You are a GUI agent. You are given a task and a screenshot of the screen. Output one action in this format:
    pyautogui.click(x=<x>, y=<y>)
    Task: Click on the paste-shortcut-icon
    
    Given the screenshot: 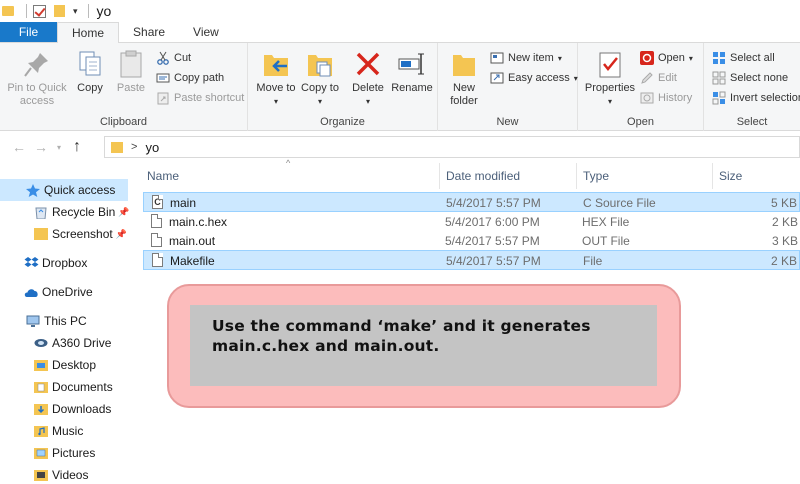 What is the action you would take?
    pyautogui.click(x=163, y=98)
    